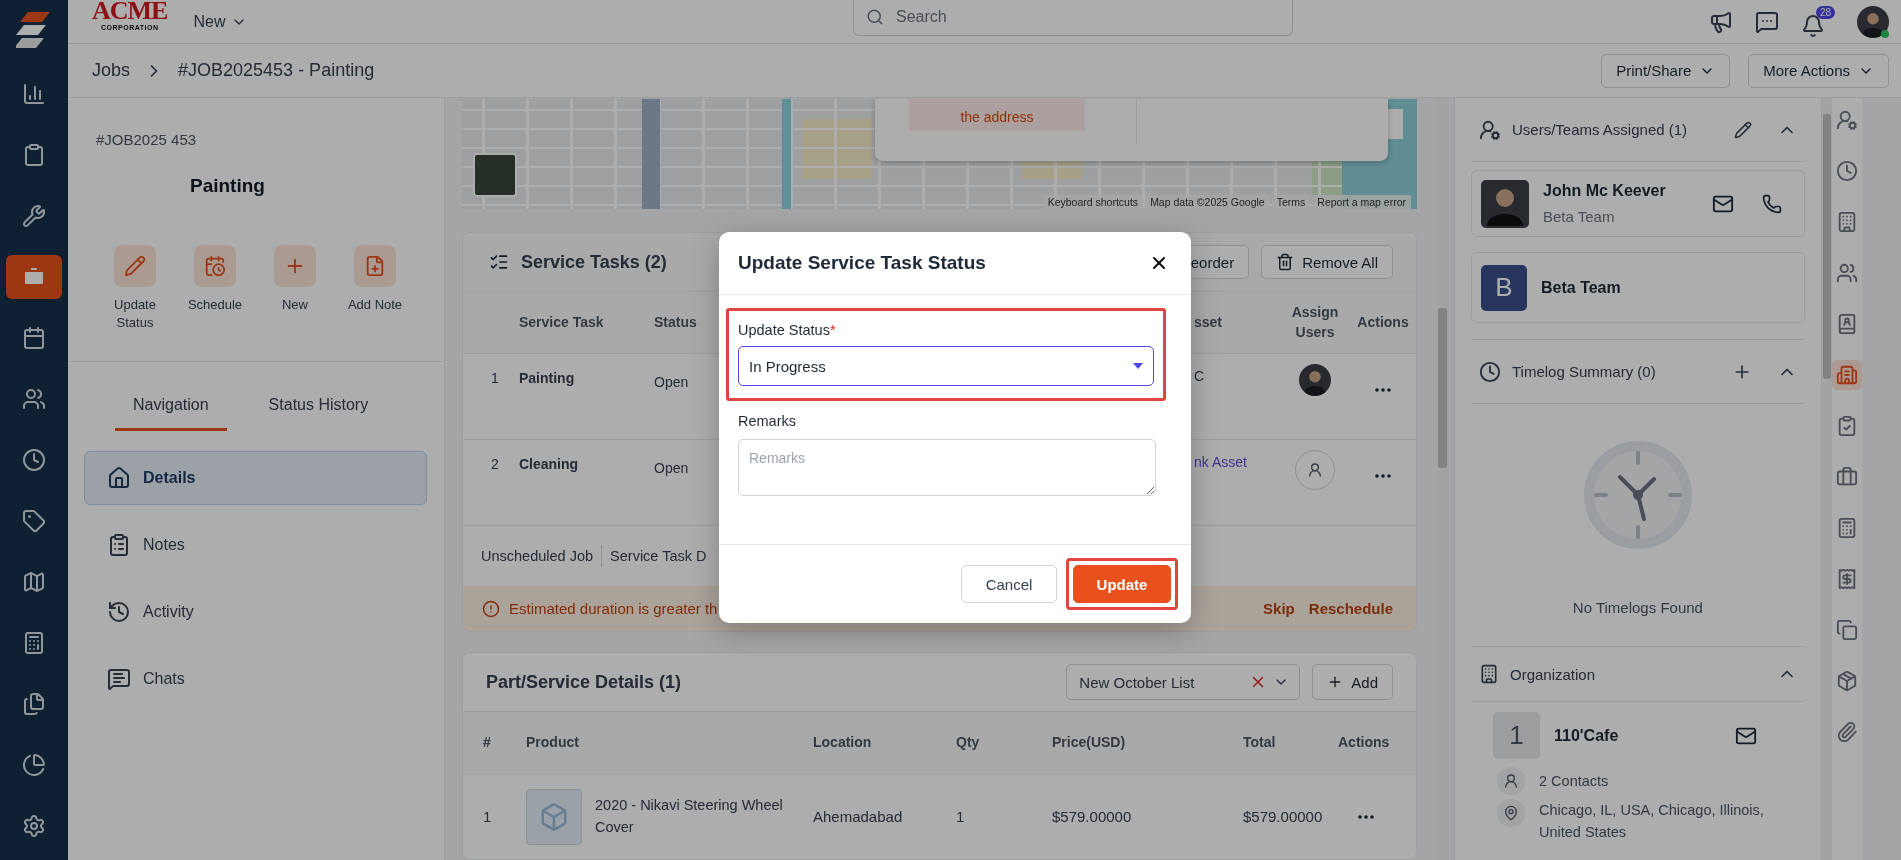 Image resolution: width=1901 pixels, height=860 pixels. I want to click on breadcrumb-link: Jobs, so click(111, 70).